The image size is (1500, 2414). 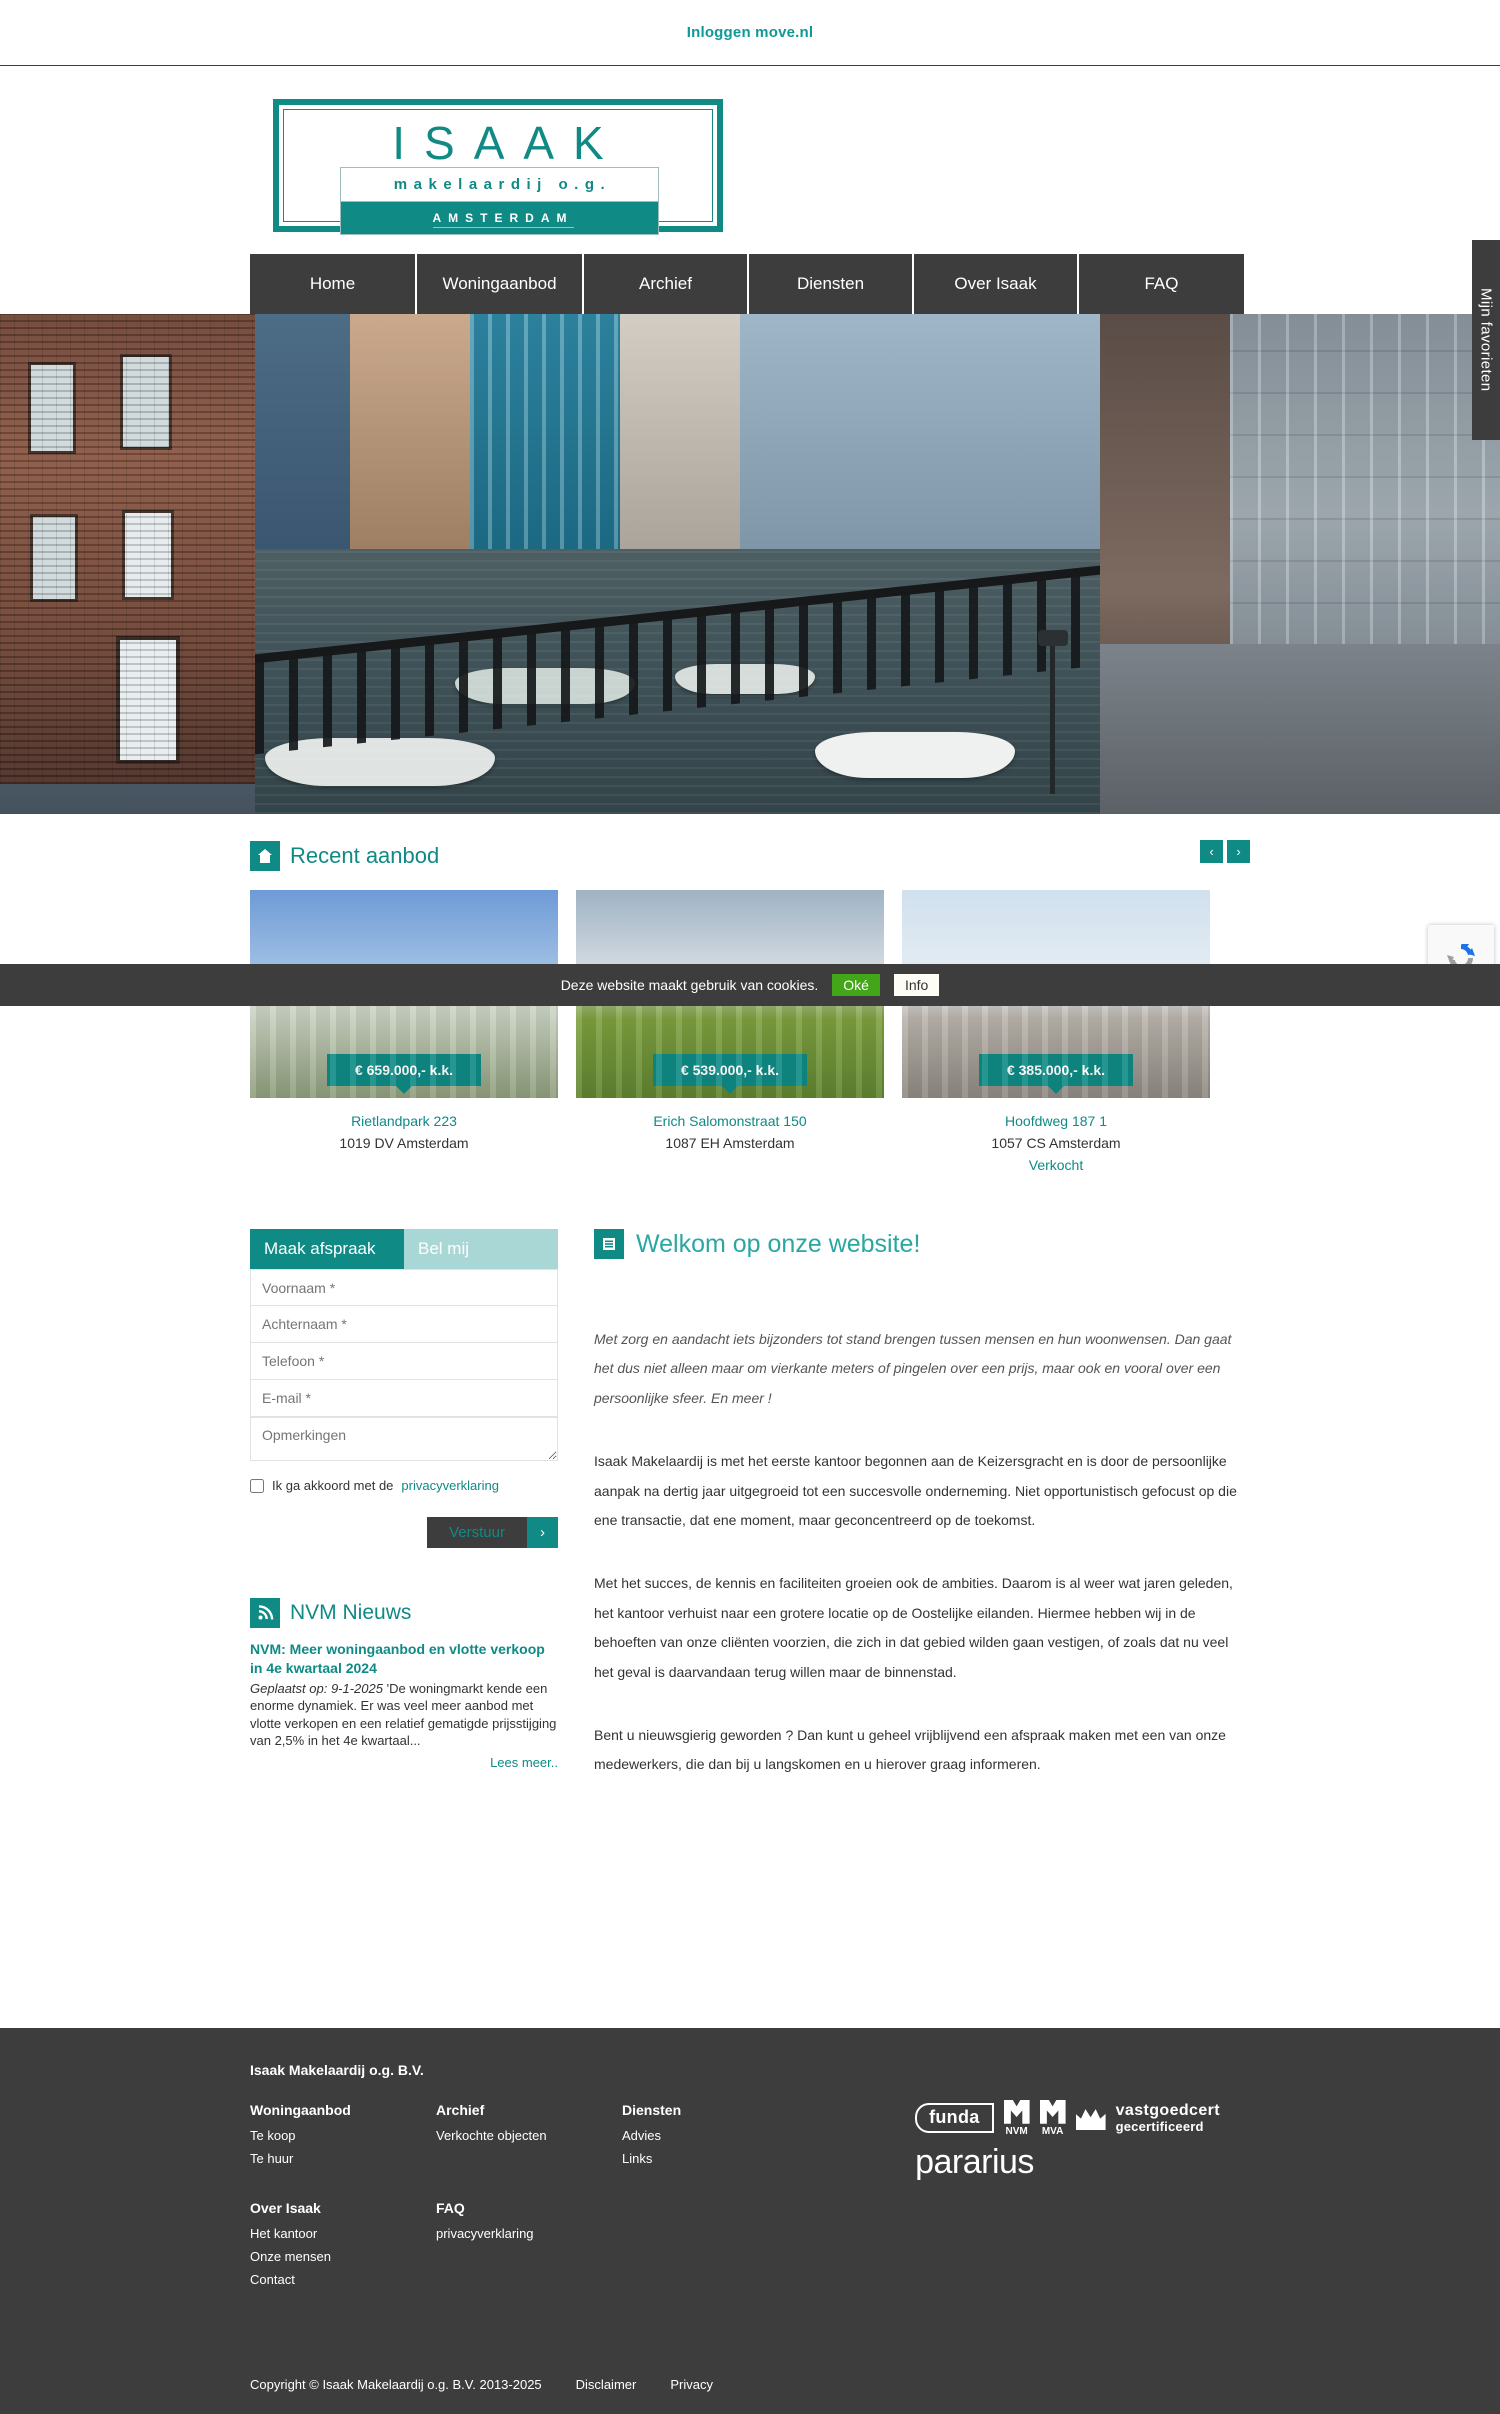 I want to click on footer-link-privacyverklaring: privacyverklaring, so click(x=529, y=2233).